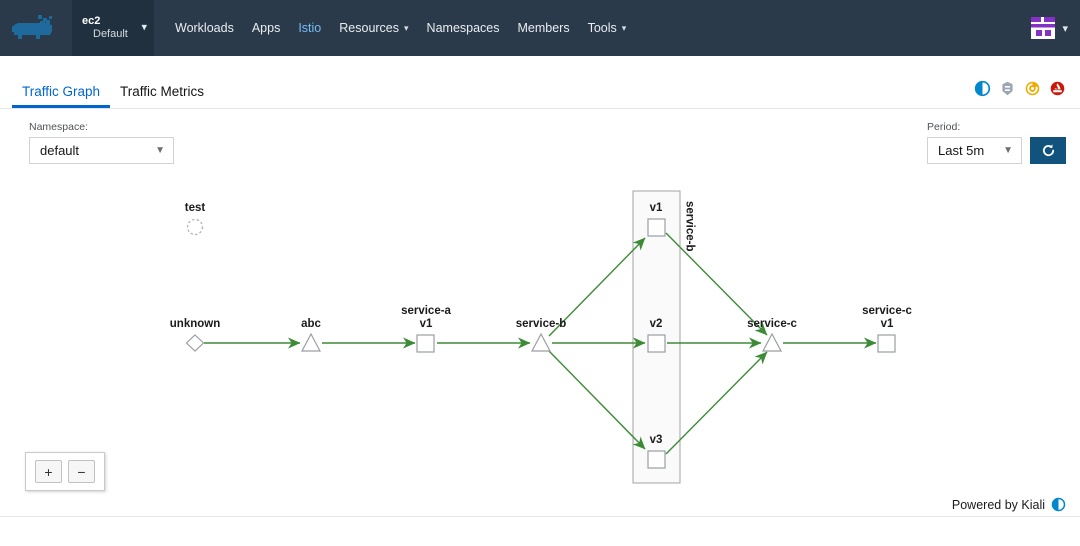 This screenshot has height=546, width=1080. I want to click on nav-label: Apps, so click(266, 28).